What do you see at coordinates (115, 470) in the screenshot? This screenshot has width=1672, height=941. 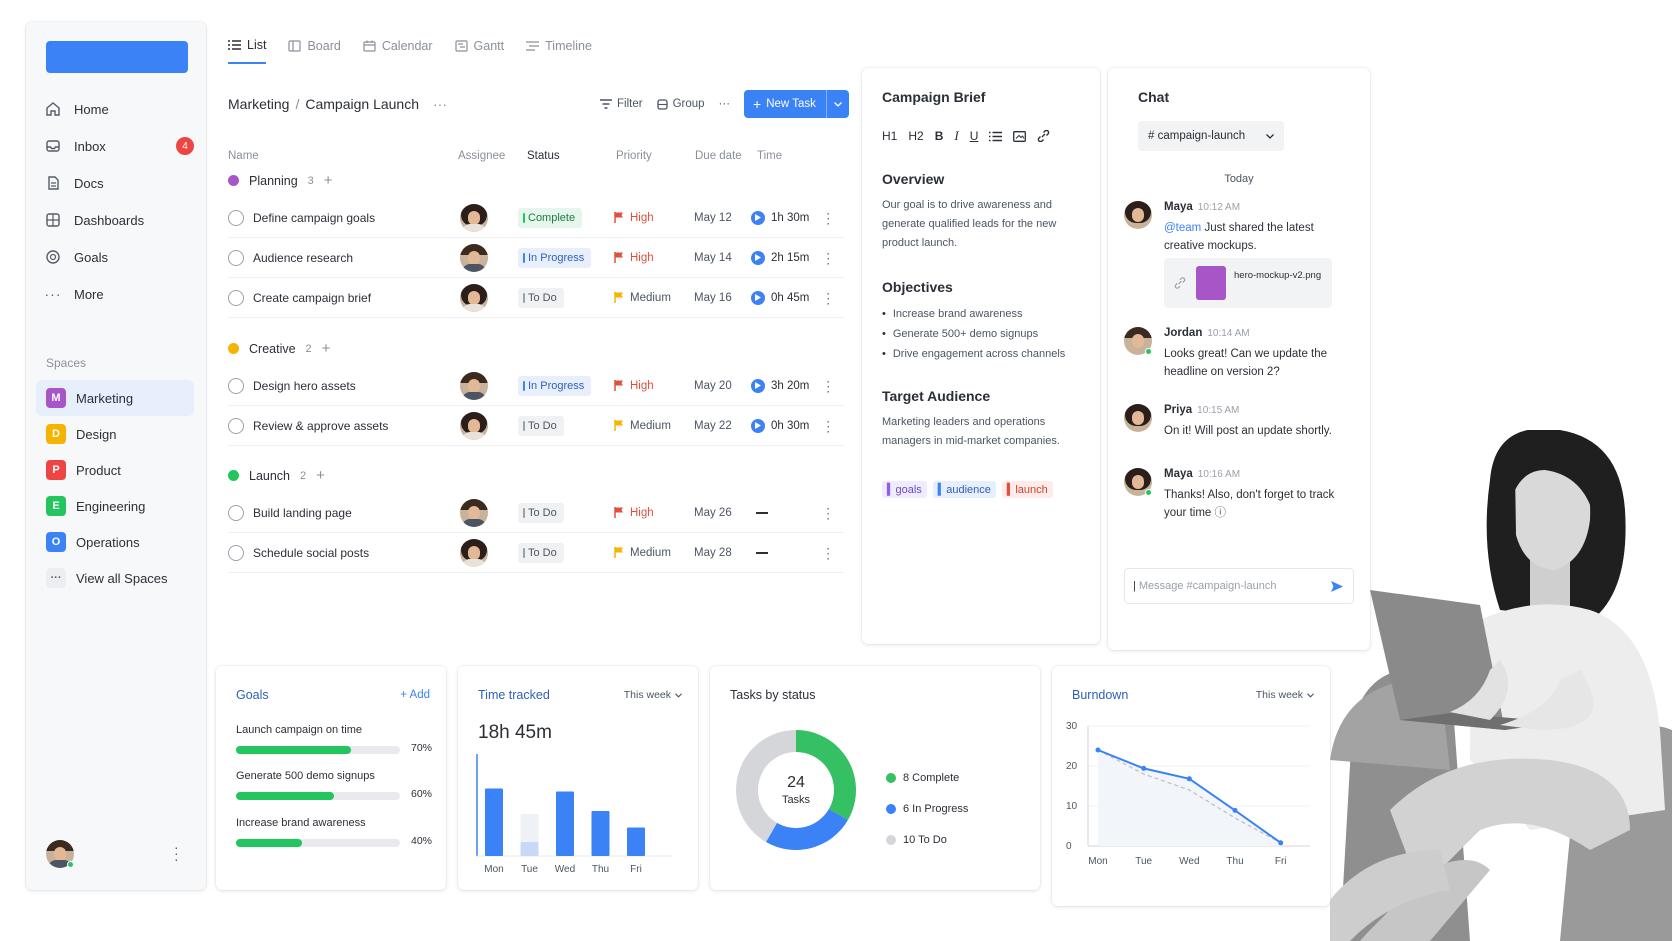 I see `space-item-product: P Product` at bounding box center [115, 470].